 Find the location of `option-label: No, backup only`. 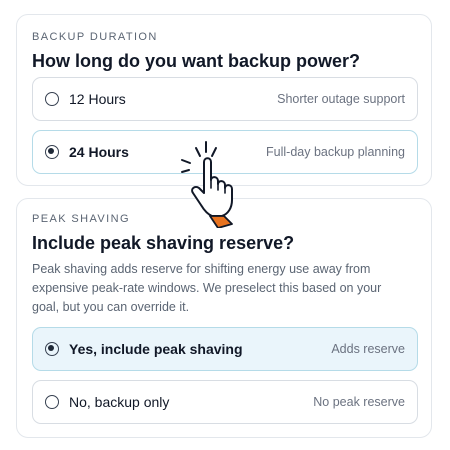

option-label: No, backup only is located at coordinates (119, 402).